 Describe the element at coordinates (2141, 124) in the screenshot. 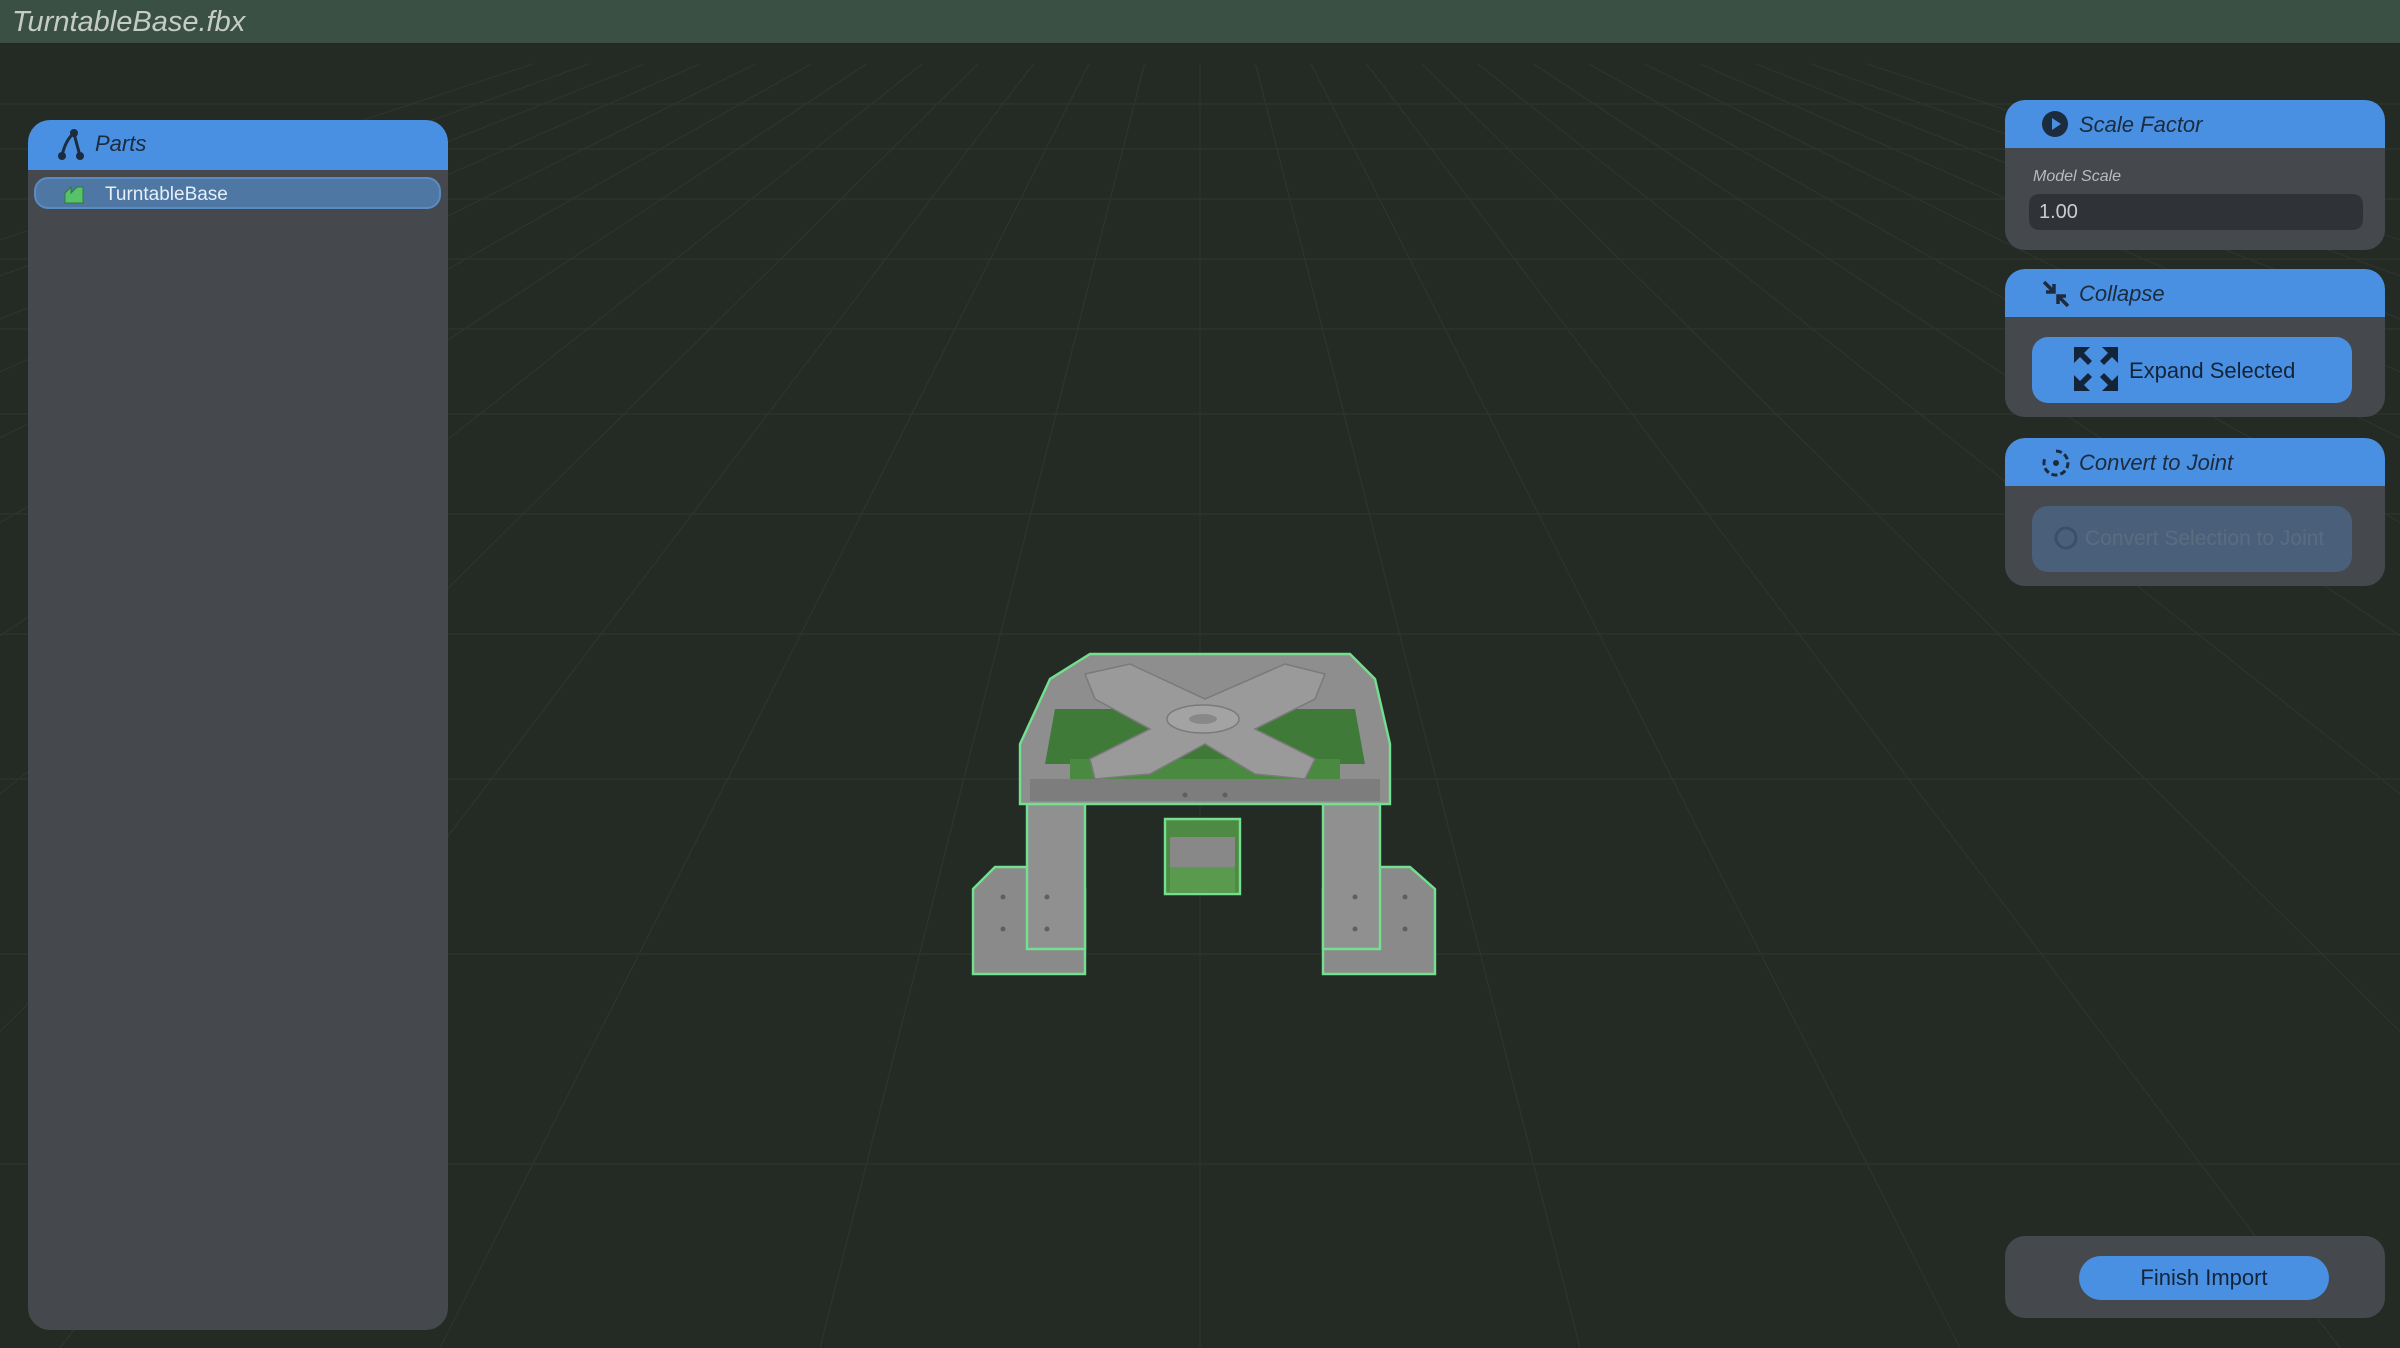

I see `scale-factor-title: Scale Factor` at that location.